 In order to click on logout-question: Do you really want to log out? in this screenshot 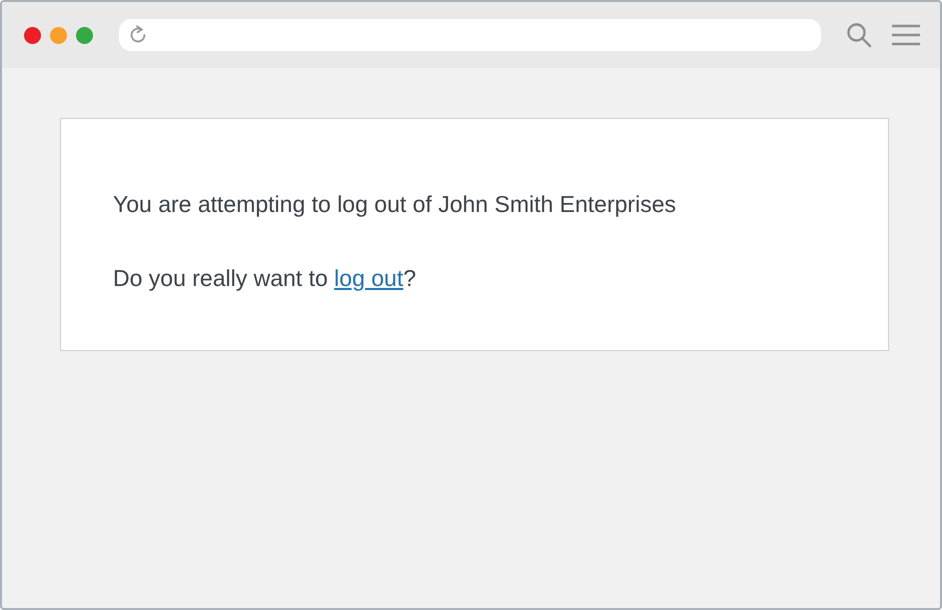, I will do `click(264, 278)`.